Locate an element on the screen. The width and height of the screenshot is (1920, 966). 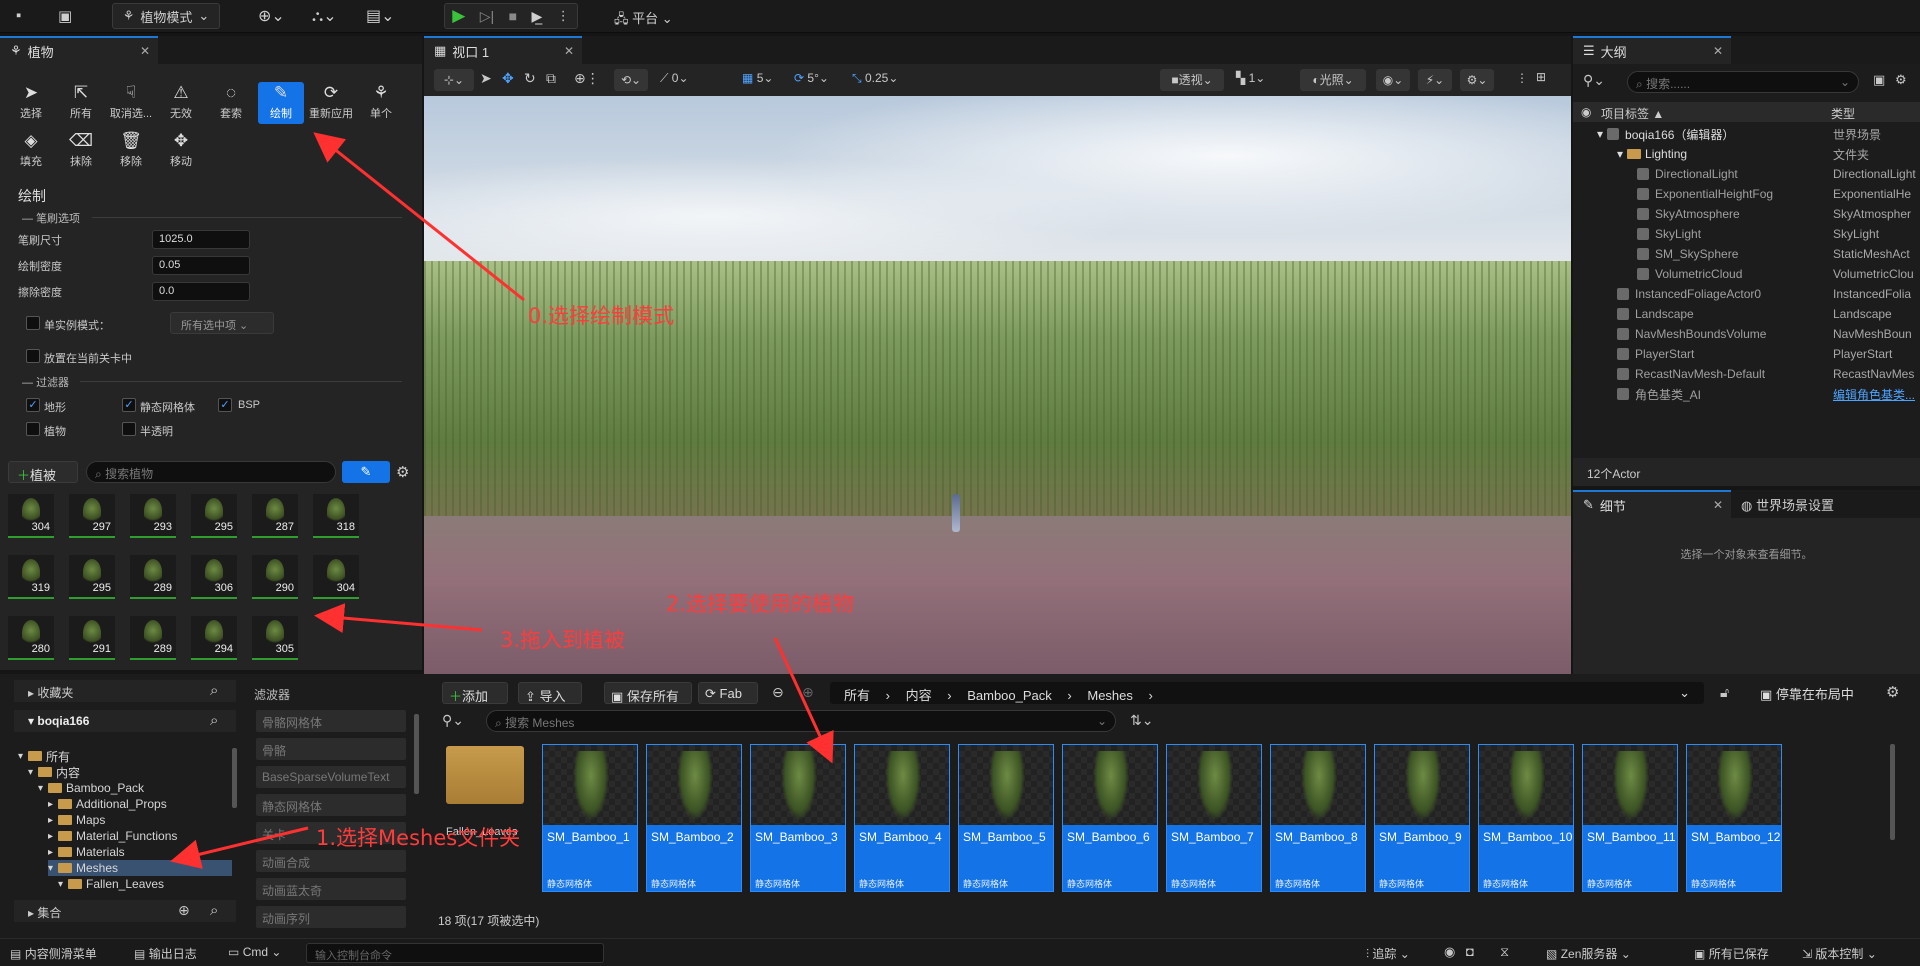
annotation-step2: 2.选择要使用的植物 is located at coordinates (760, 604).